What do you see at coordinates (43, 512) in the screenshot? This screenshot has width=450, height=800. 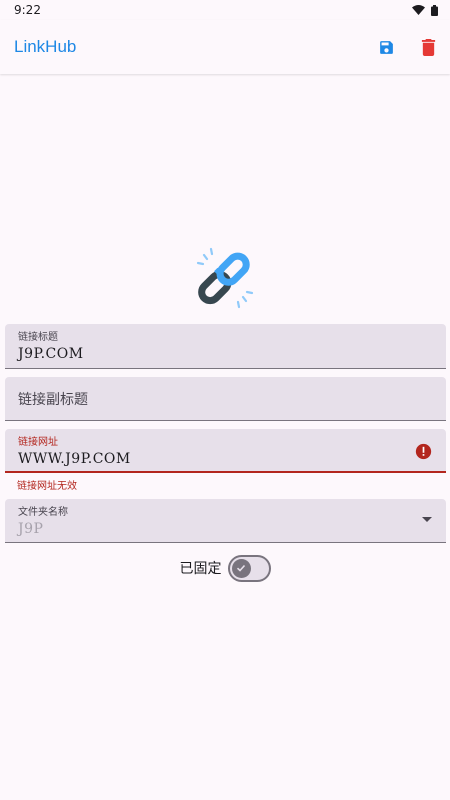 I see `folder-name-label: 文件夹名称` at bounding box center [43, 512].